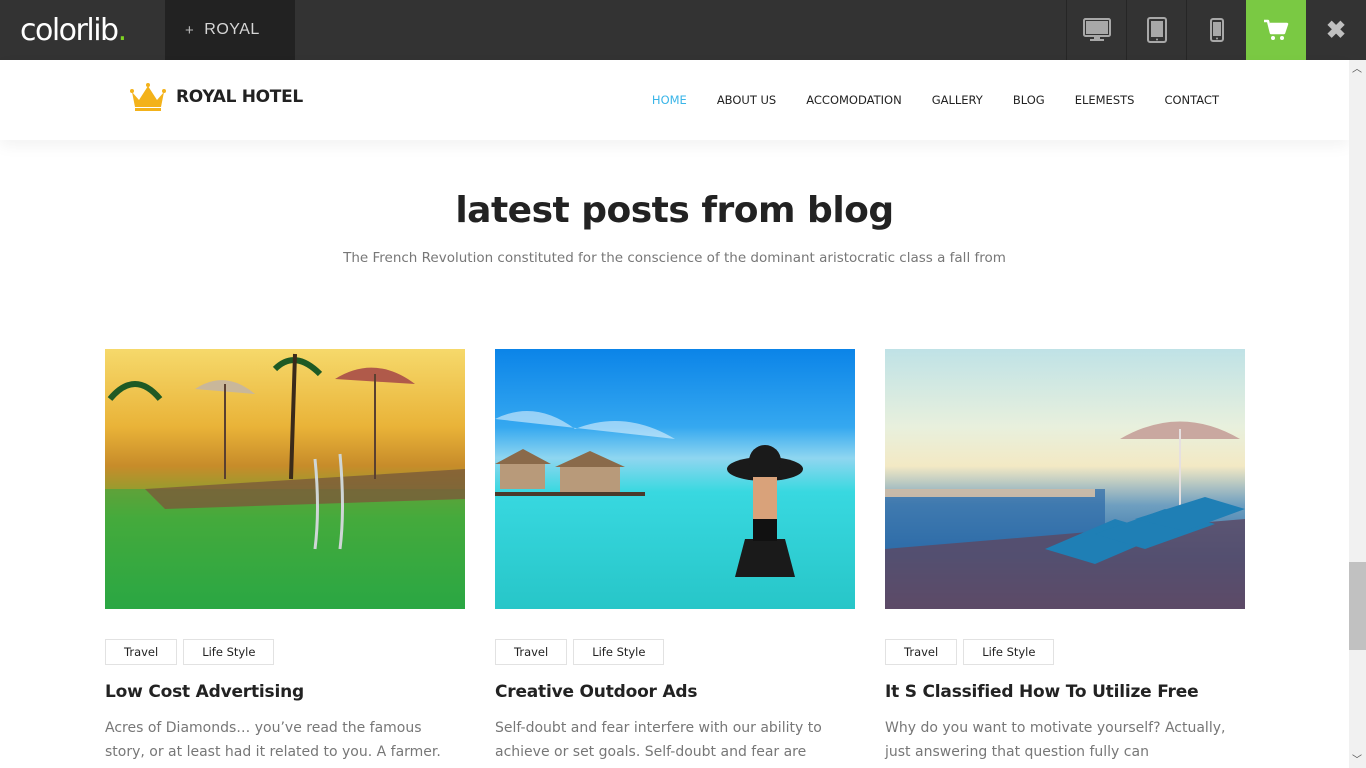  I want to click on cart-button, so click(1276, 30).